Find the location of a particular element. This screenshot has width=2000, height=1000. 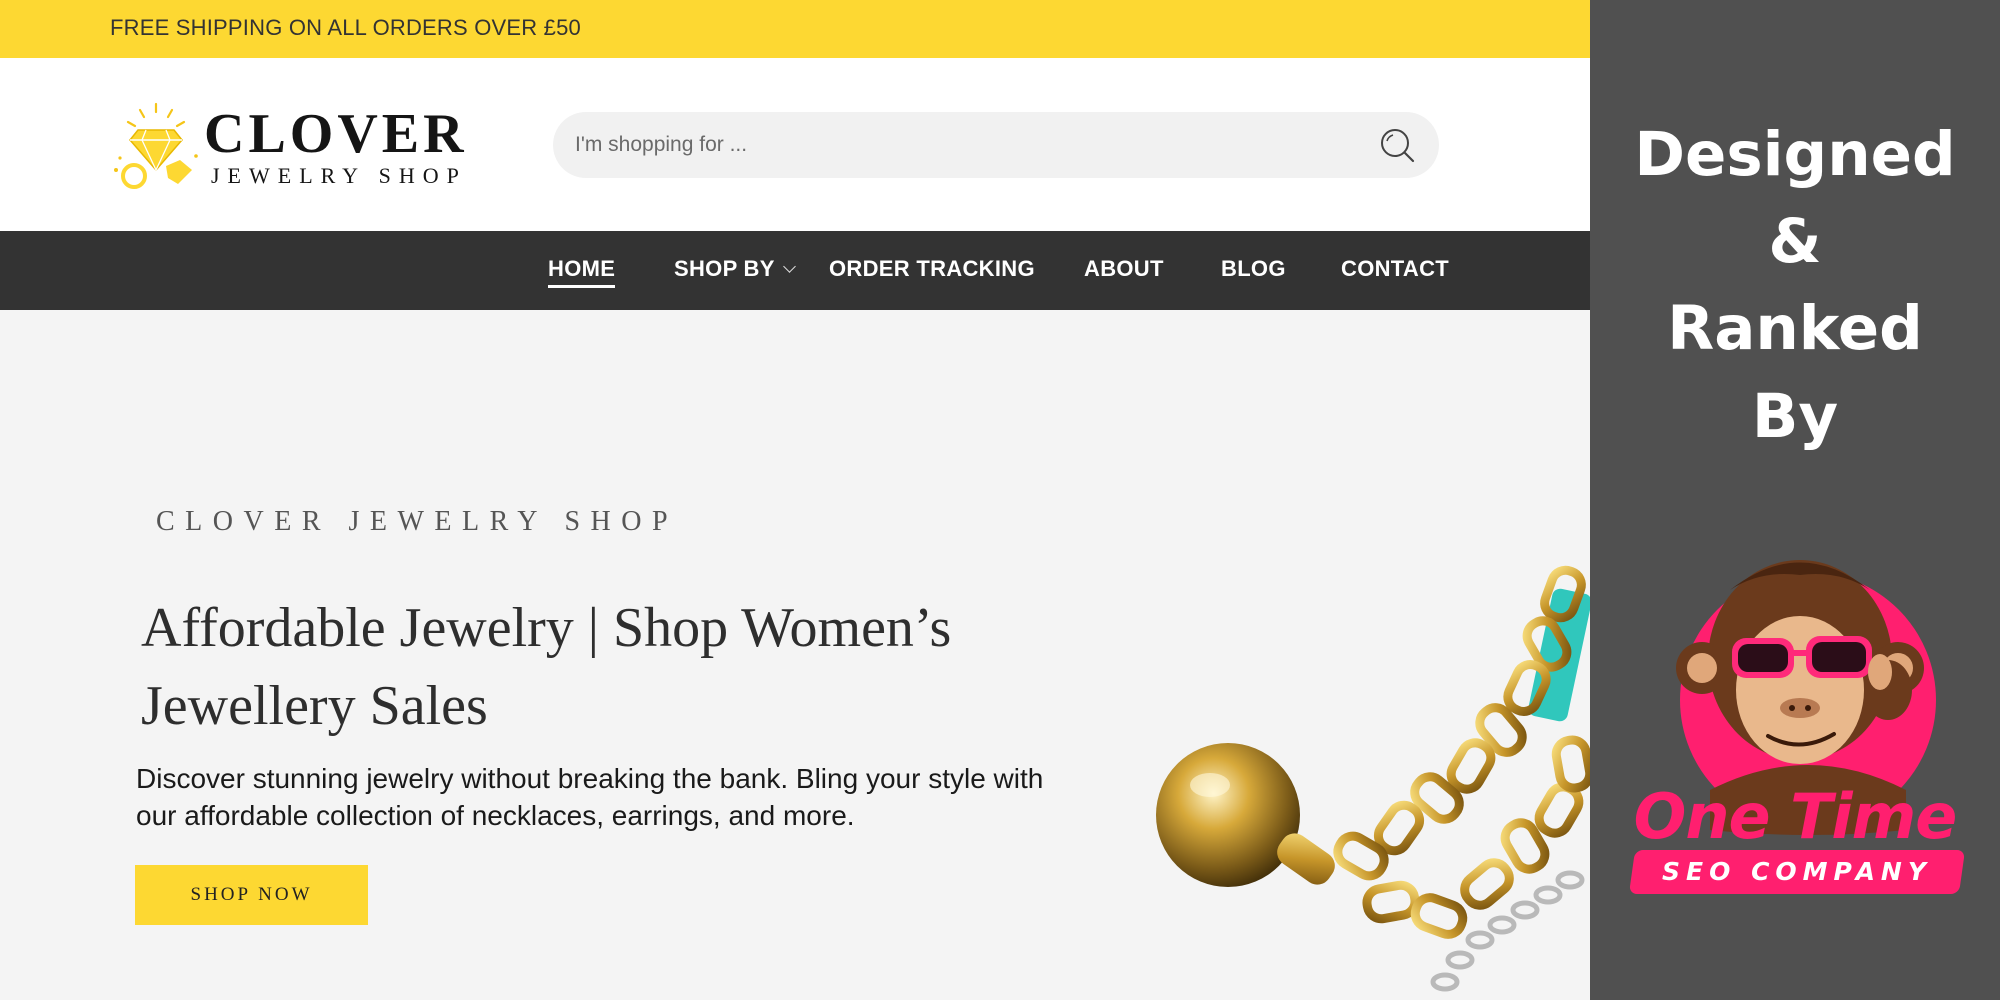

nav-item-home: HOME is located at coordinates (582, 272).